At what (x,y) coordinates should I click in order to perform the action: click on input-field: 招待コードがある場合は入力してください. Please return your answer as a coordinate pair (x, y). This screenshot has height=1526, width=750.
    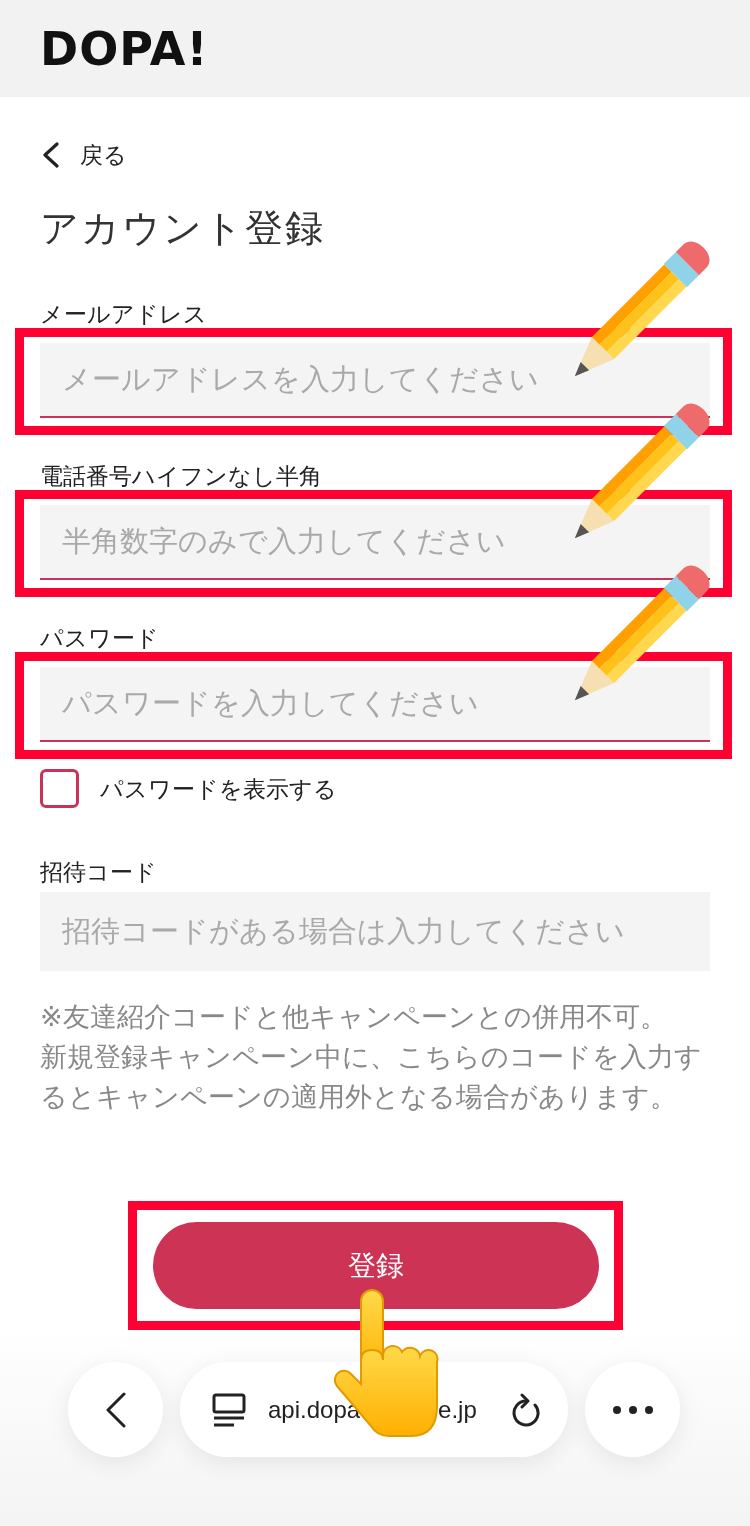
    Looking at the image, I should click on (375, 931).